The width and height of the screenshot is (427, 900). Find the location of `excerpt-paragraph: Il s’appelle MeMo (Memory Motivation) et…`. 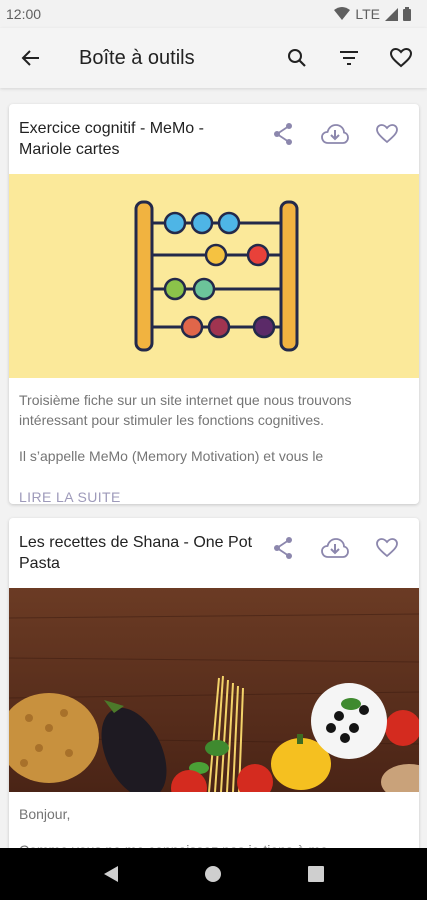

excerpt-paragraph: Il s’appelle MeMo (Memory Motivation) et… is located at coordinates (171, 456).